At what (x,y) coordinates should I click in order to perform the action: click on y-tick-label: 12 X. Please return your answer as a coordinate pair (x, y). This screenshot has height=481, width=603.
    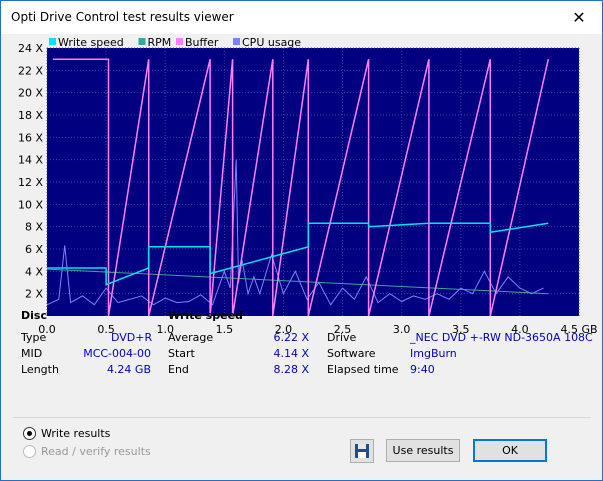
    Looking at the image, I should click on (30, 182).